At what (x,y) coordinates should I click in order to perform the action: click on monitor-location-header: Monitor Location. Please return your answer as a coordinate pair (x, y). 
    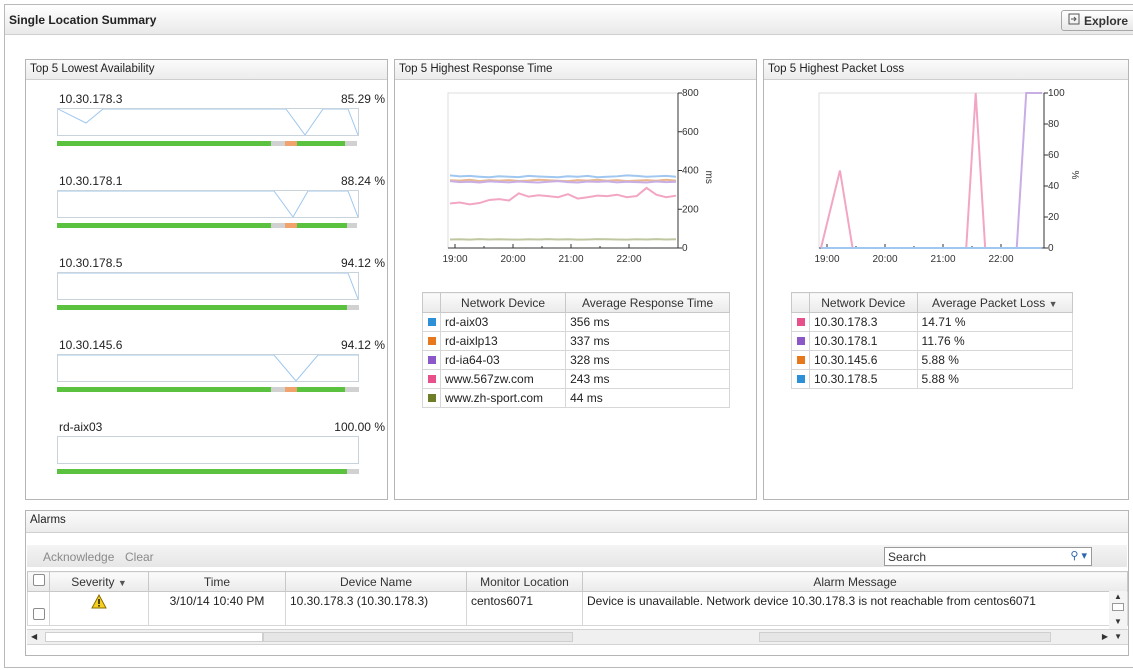
    Looking at the image, I should click on (524, 581).